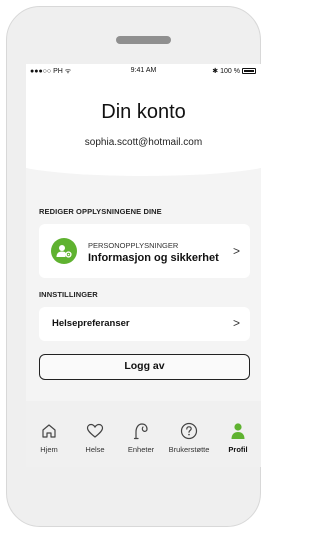 The height and width of the screenshot is (535, 320). Describe the element at coordinates (133, 245) in the screenshot. I see `personal-info-caption: PERSONOPPLYSNINGER` at that location.